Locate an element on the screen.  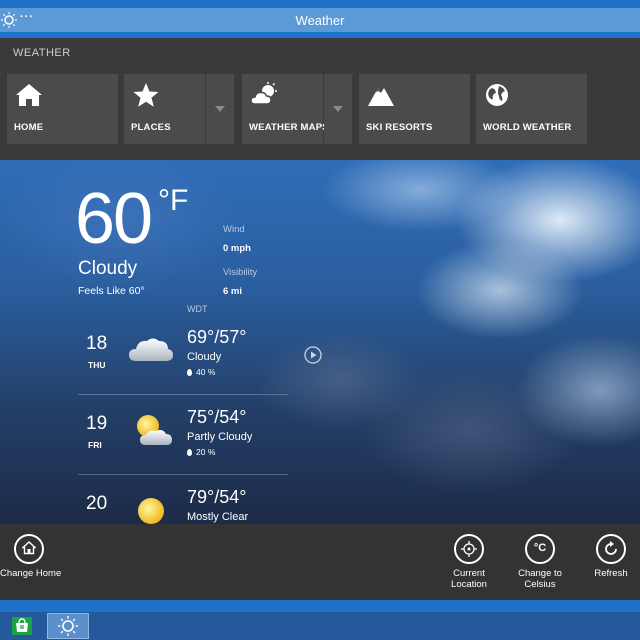
forecast-day: 20 79°/54° Mostly Clear is located at coordinates (183, 499).